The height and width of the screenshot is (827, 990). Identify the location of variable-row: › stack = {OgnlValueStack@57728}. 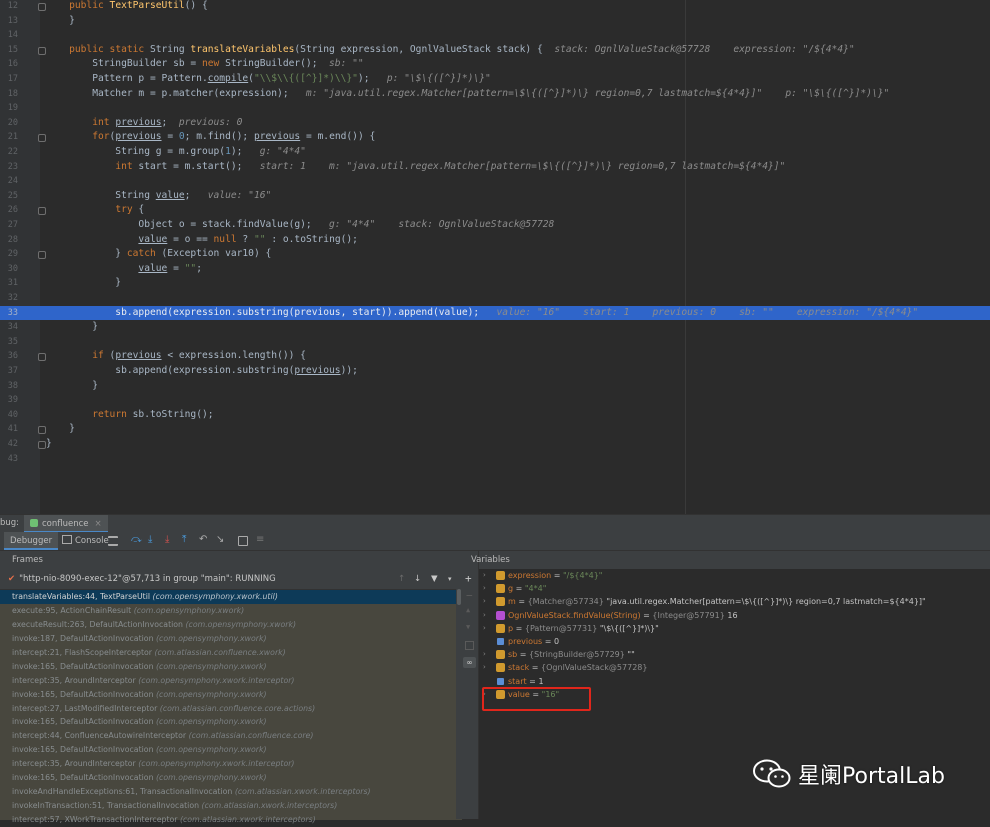
(734, 667).